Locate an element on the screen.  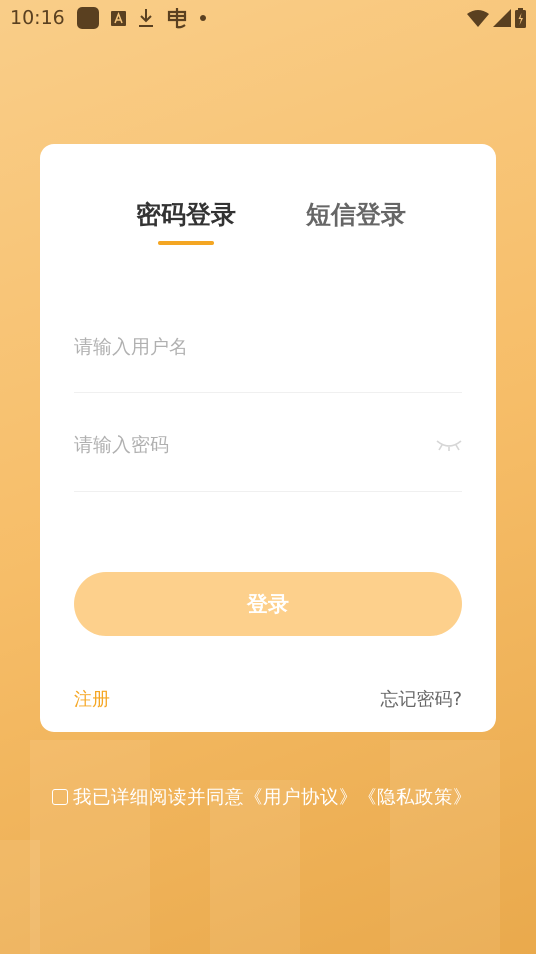
agreement-text: 我已详细阅读并同意《用户协议》《隐私政策》 is located at coordinates (272, 796).